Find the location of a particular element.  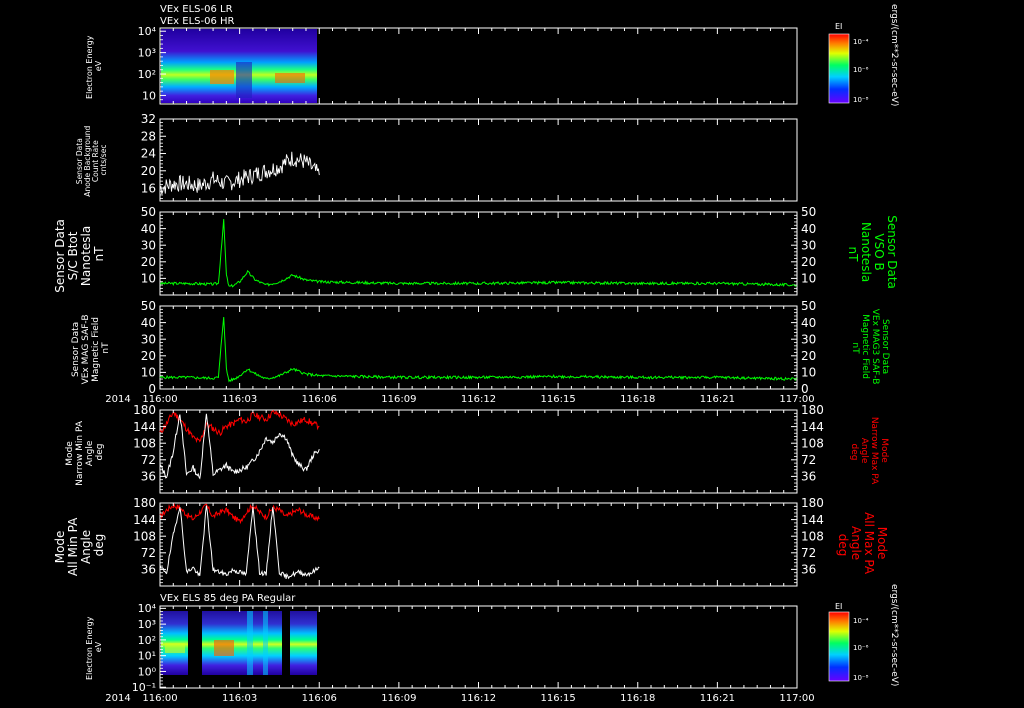

x-tick-label: 117:00 is located at coordinates (796, 698).